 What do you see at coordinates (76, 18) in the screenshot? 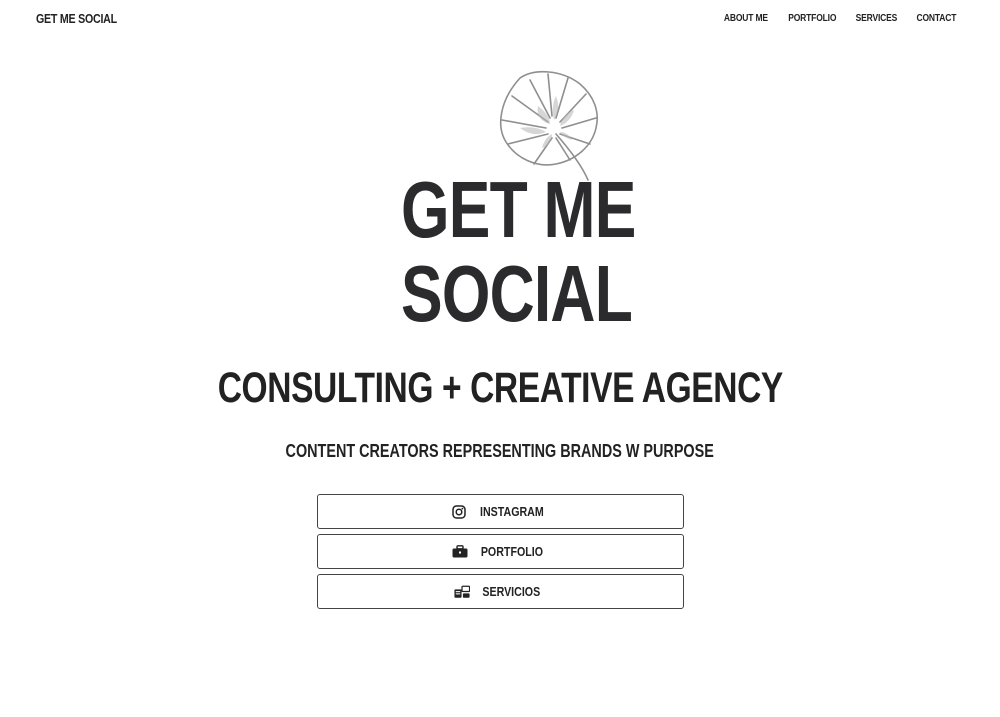
I see `brand-link: GET ME SOCIAL` at bounding box center [76, 18].